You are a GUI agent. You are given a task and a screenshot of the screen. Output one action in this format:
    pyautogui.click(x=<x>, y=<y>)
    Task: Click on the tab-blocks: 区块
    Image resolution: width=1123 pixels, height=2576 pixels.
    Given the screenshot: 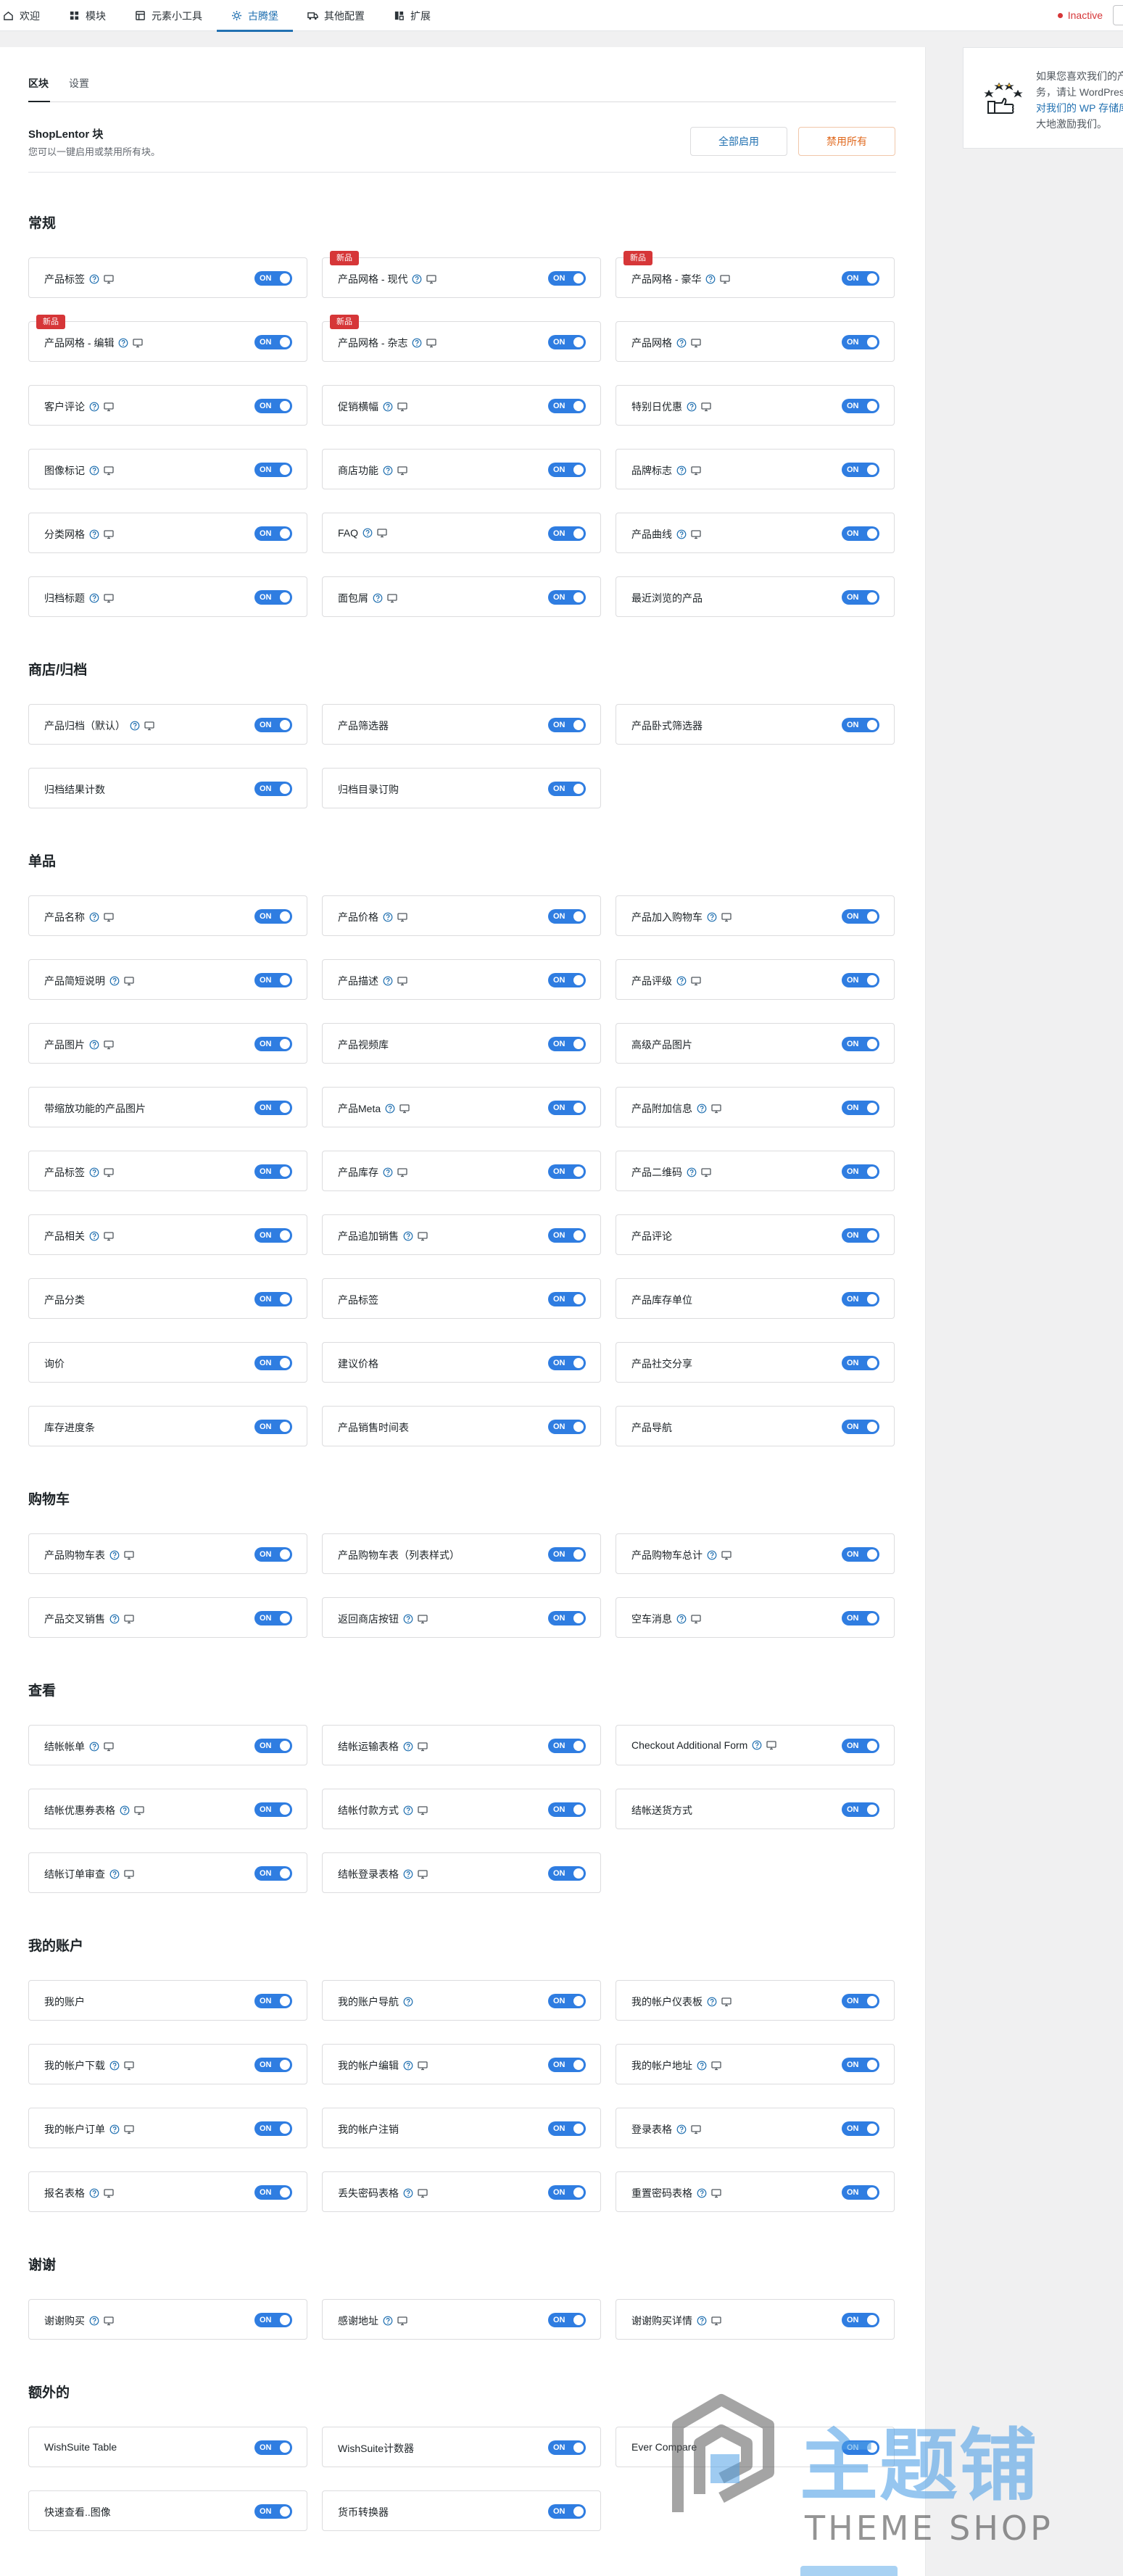 What is the action you would take?
    pyautogui.click(x=38, y=87)
    